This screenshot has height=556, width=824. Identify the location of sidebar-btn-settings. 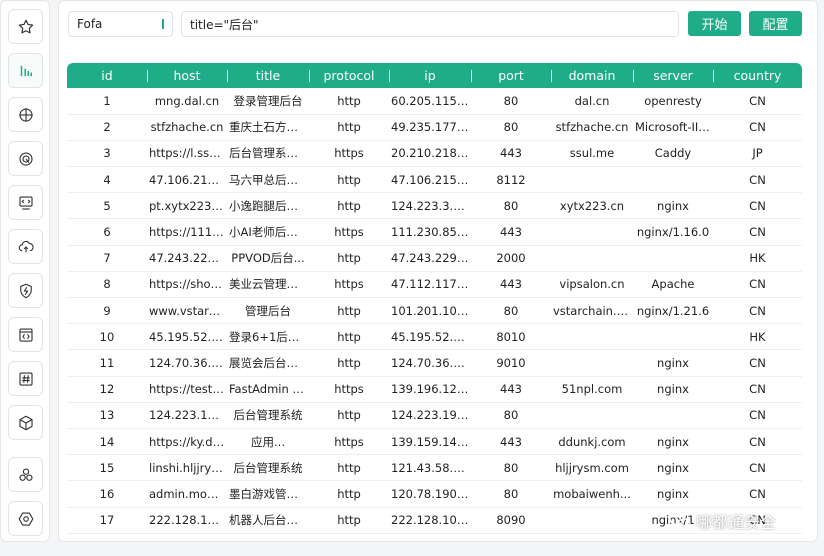
(25, 518).